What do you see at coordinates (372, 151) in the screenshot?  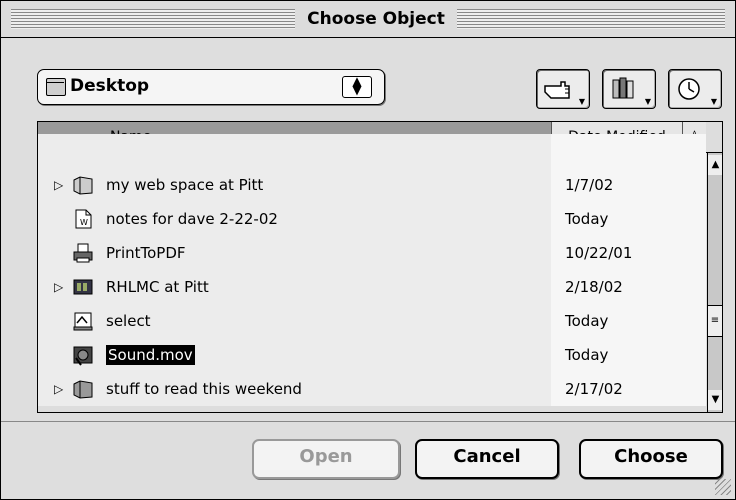 I see `table-row-partial` at bounding box center [372, 151].